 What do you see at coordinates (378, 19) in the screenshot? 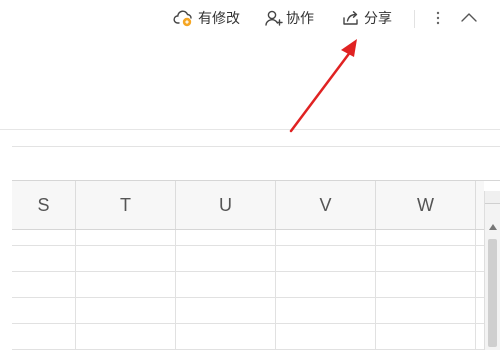
I see `share-label: 分享` at bounding box center [378, 19].